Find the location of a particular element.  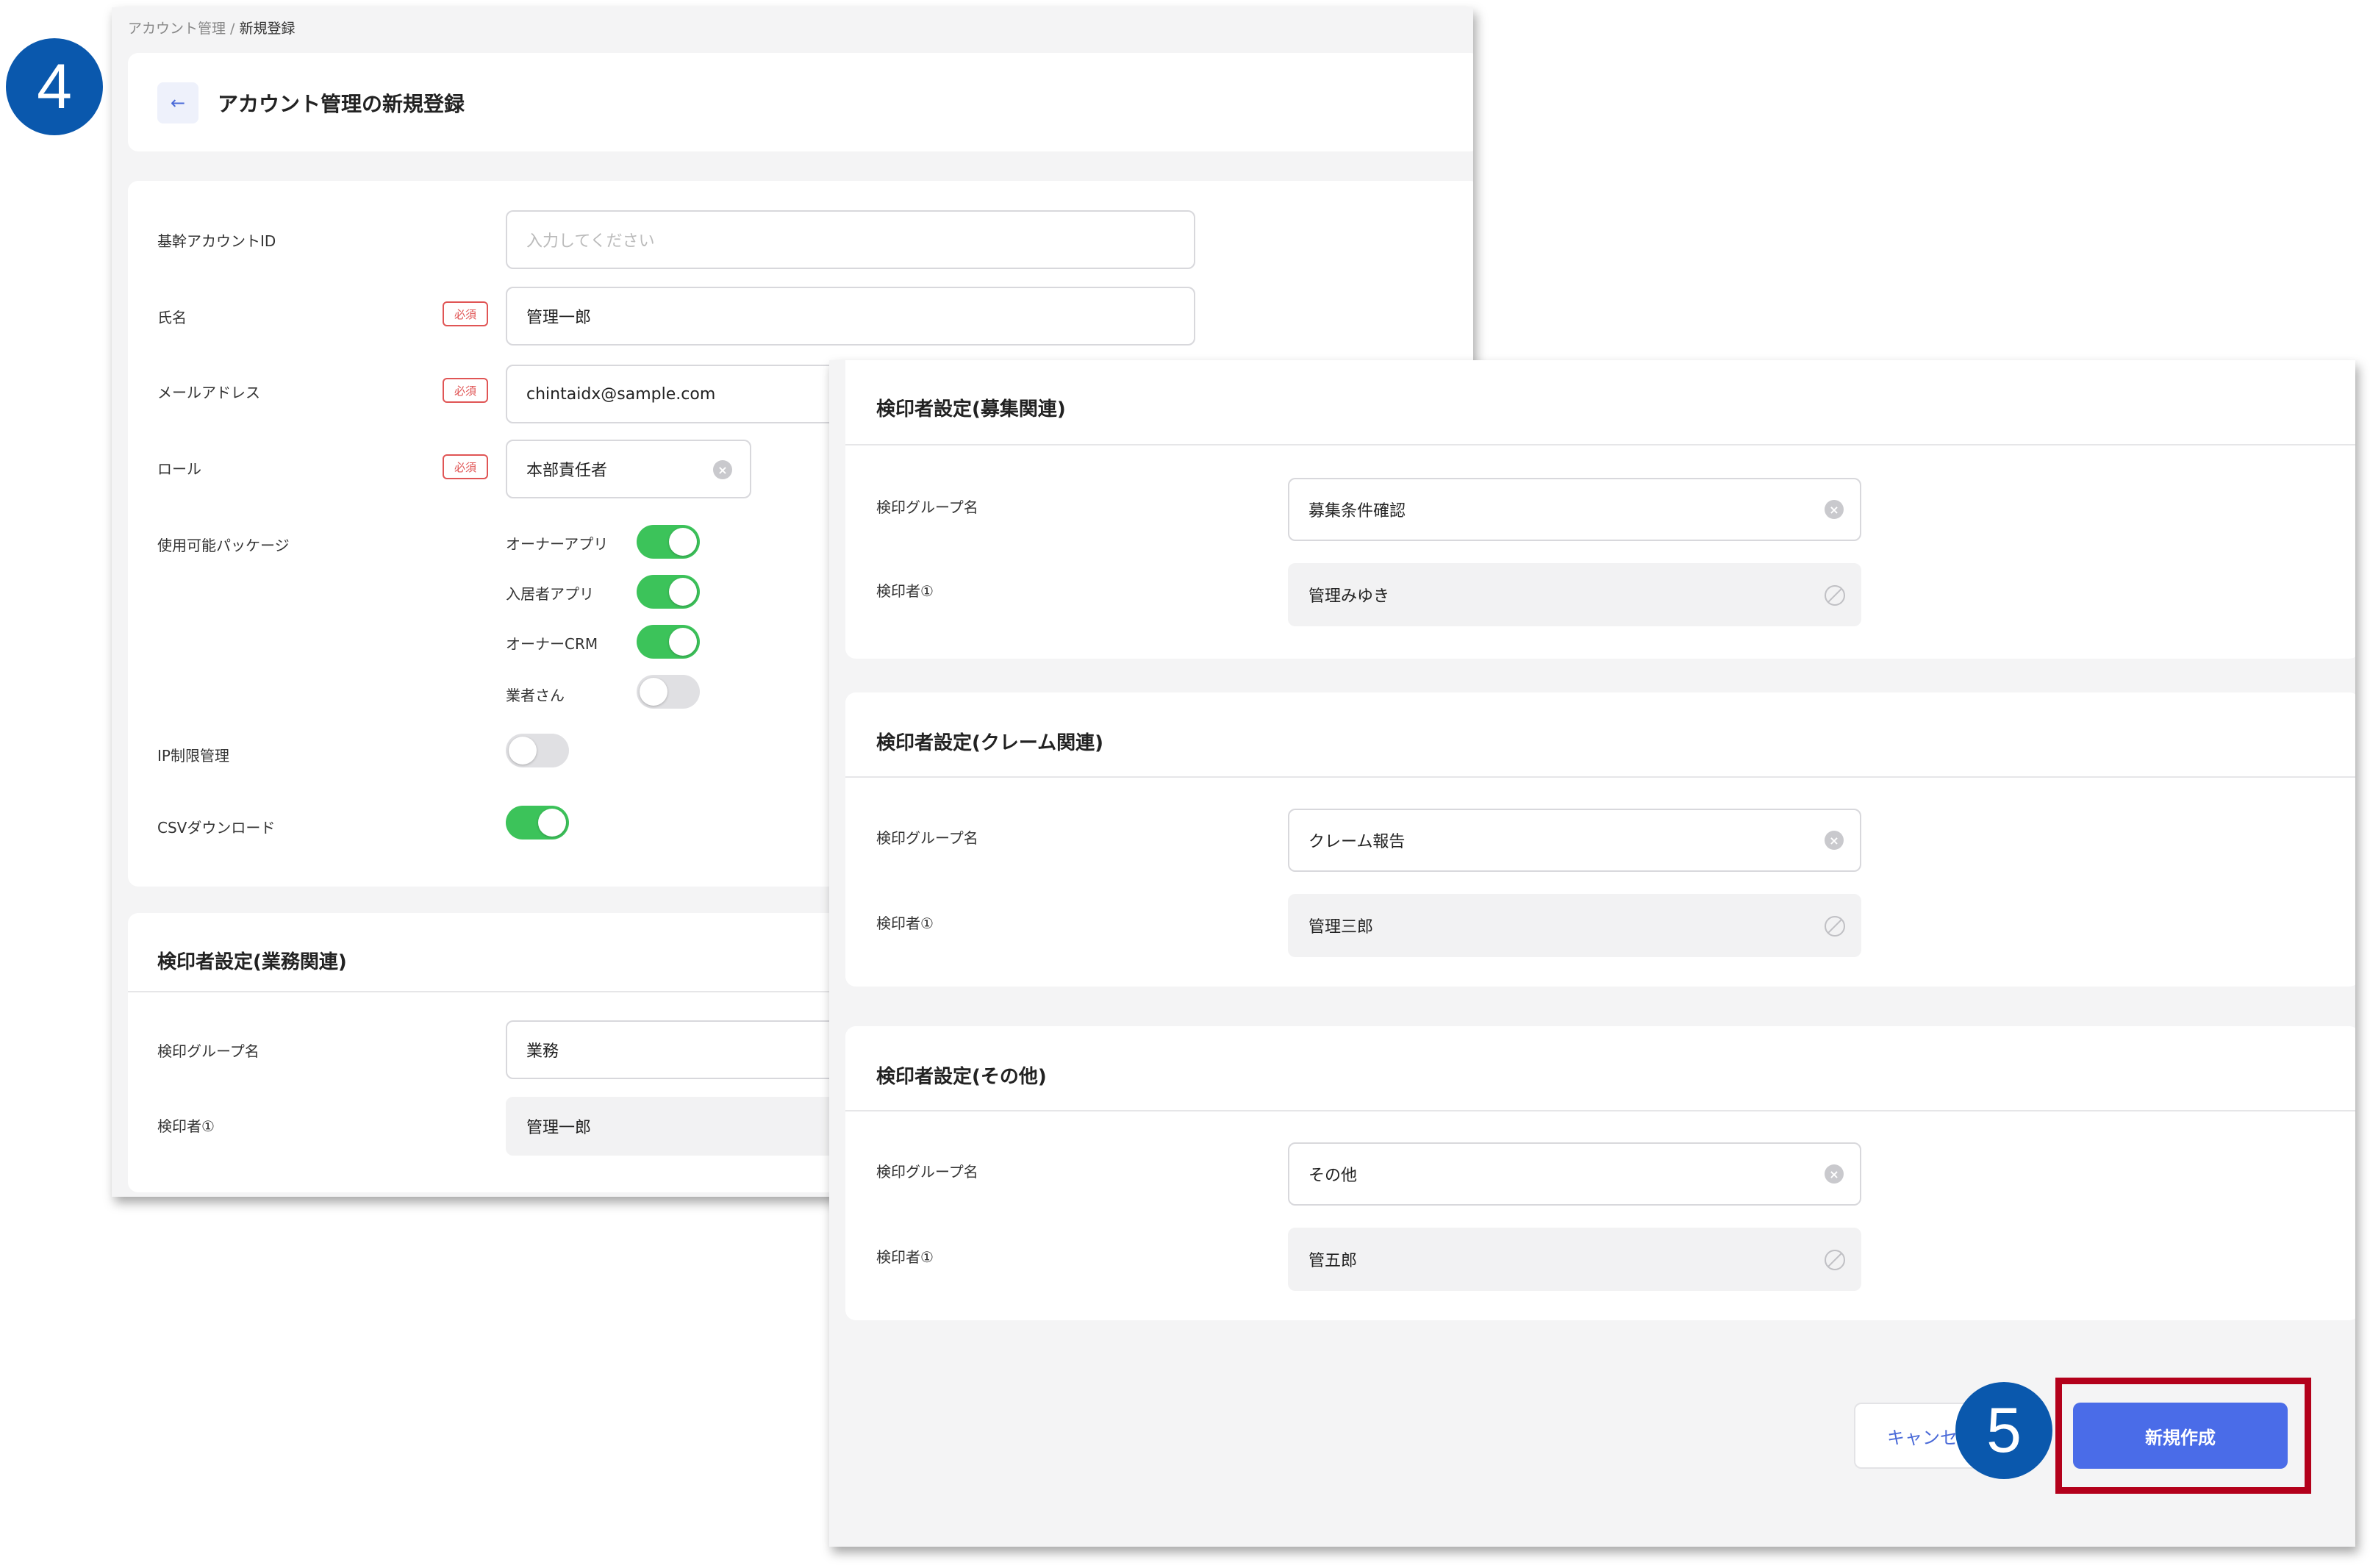

approver-recruit-card: 検印者設定(募集関連) 検印グループ名 募集条件確認 × 検印者① 管理みゆき is located at coordinates (1600, 509).